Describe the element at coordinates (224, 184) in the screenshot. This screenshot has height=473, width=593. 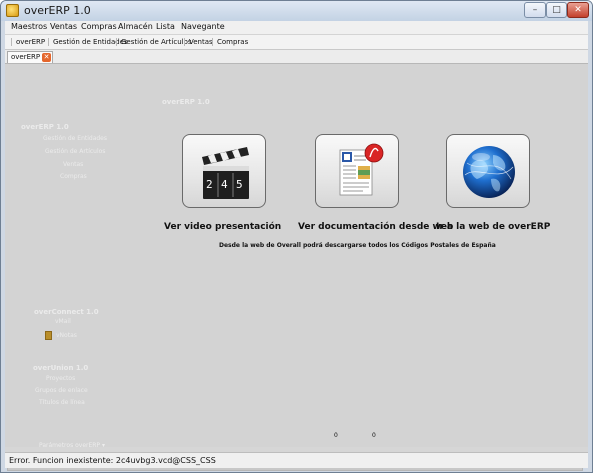
I see `svg-text: 4` at that location.